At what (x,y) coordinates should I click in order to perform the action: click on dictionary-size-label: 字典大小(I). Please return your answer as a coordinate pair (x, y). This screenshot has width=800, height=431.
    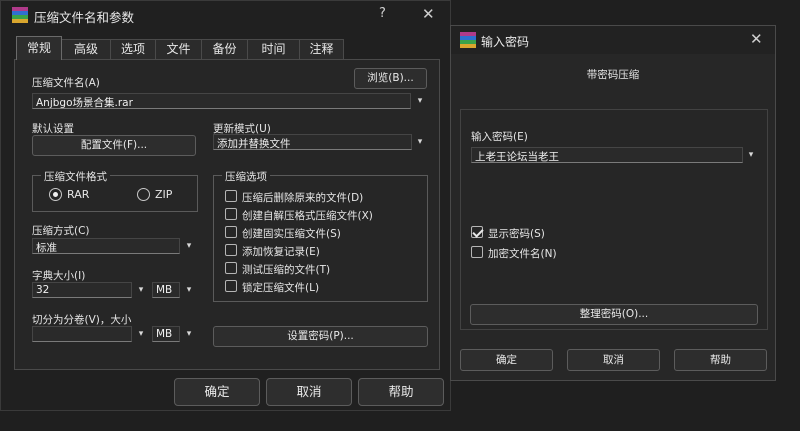
    Looking at the image, I should click on (59, 276).